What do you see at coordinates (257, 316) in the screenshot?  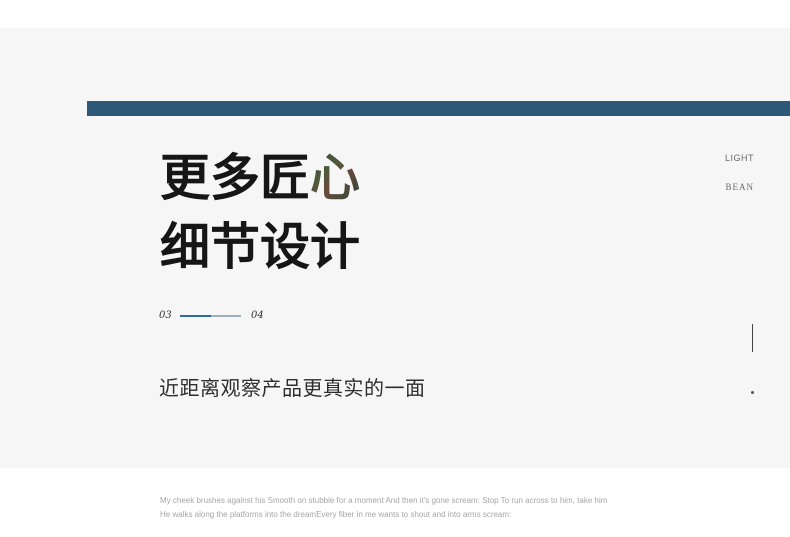 I see `pager-next-number: 04` at bounding box center [257, 316].